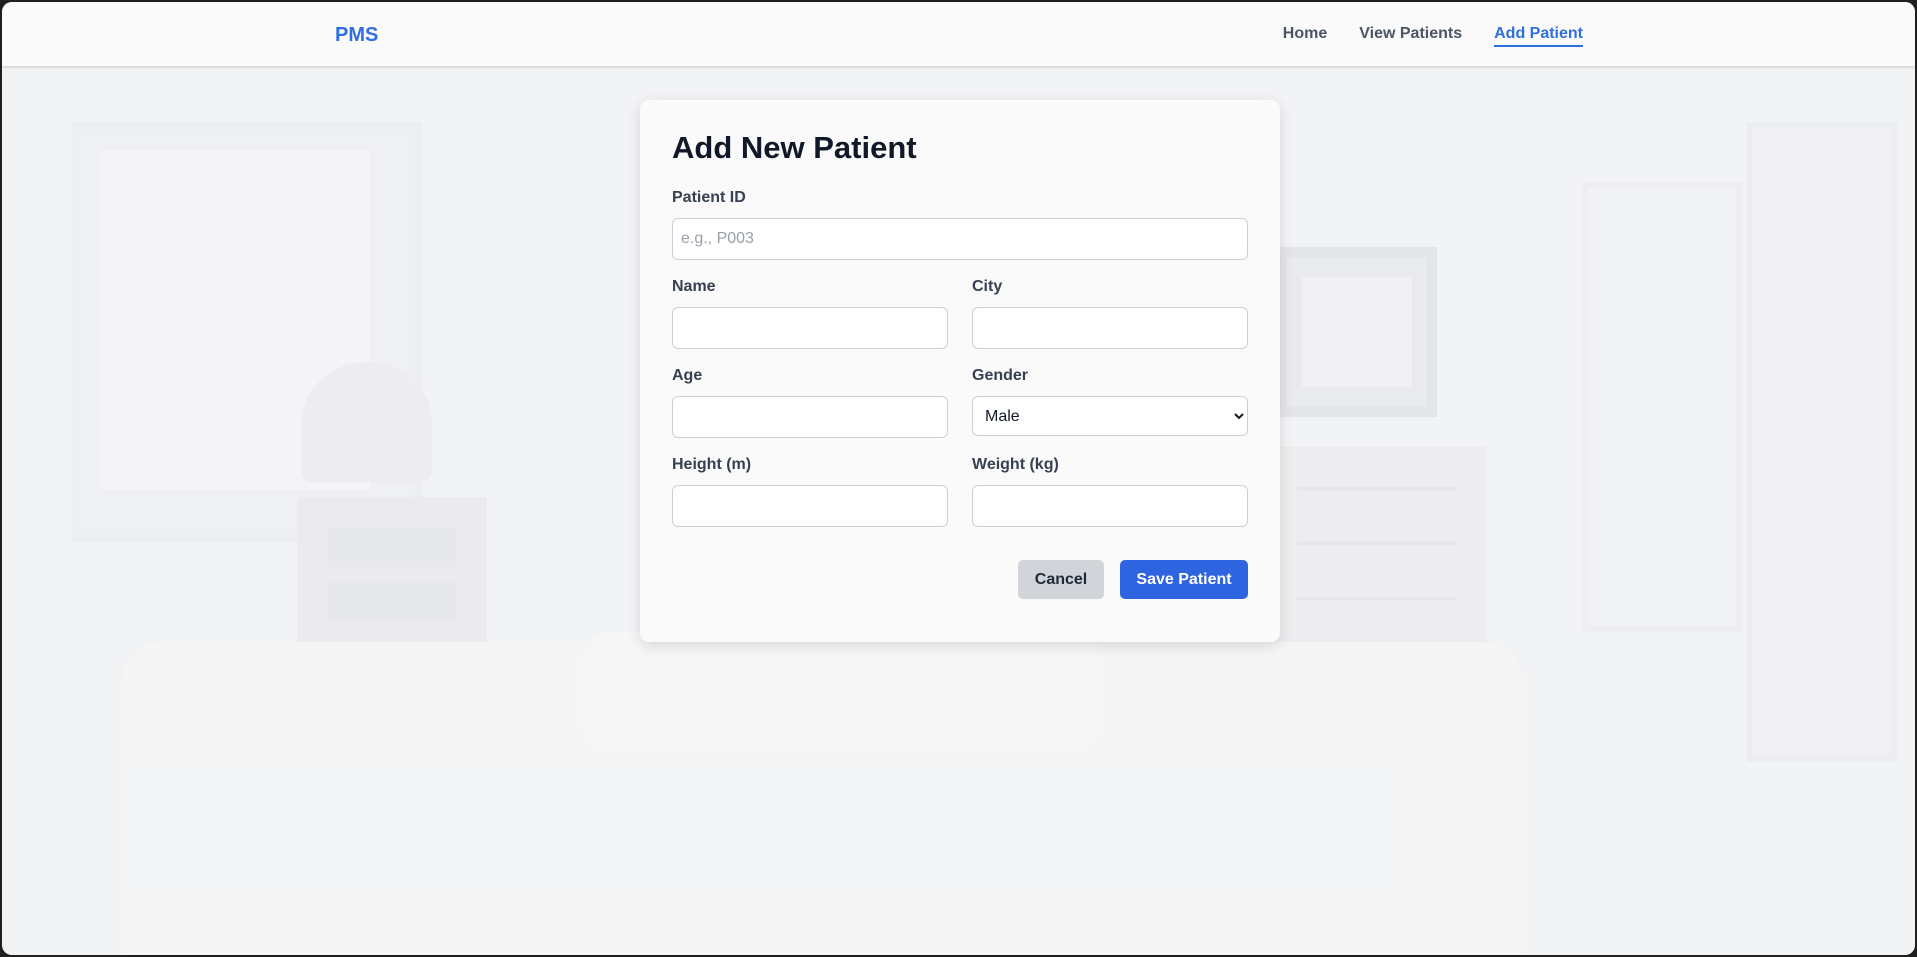 Image resolution: width=1917 pixels, height=957 pixels. What do you see at coordinates (960, 410) in the screenshot?
I see `age-gender-row: Age Gender Male` at bounding box center [960, 410].